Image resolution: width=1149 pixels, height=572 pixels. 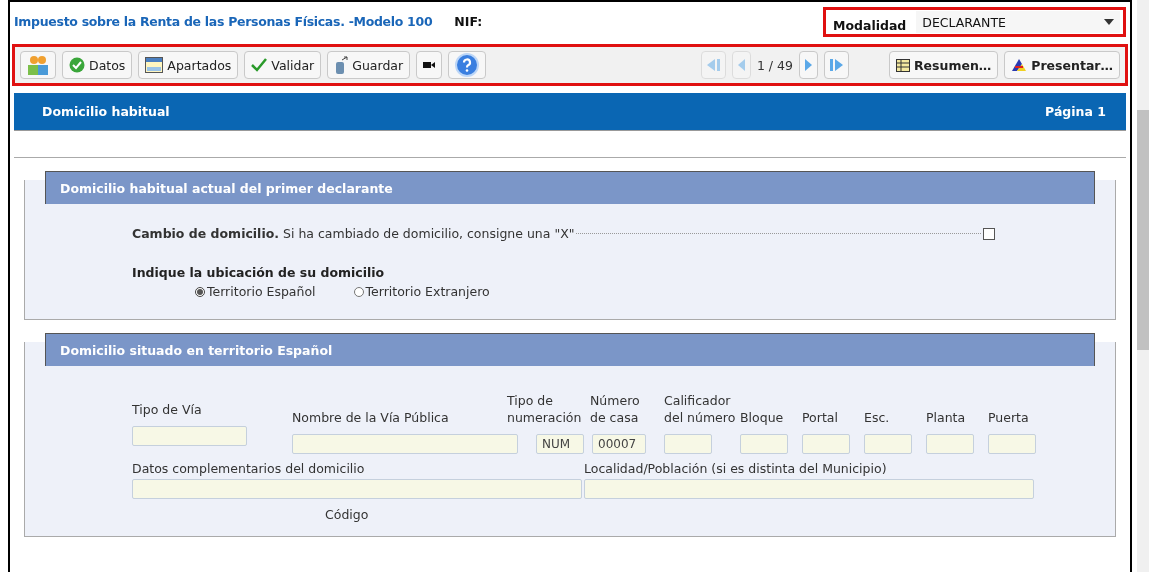 What do you see at coordinates (226, 188) in the screenshot?
I see `section-title: Domicilio habitual actual del primer declarante` at bounding box center [226, 188].